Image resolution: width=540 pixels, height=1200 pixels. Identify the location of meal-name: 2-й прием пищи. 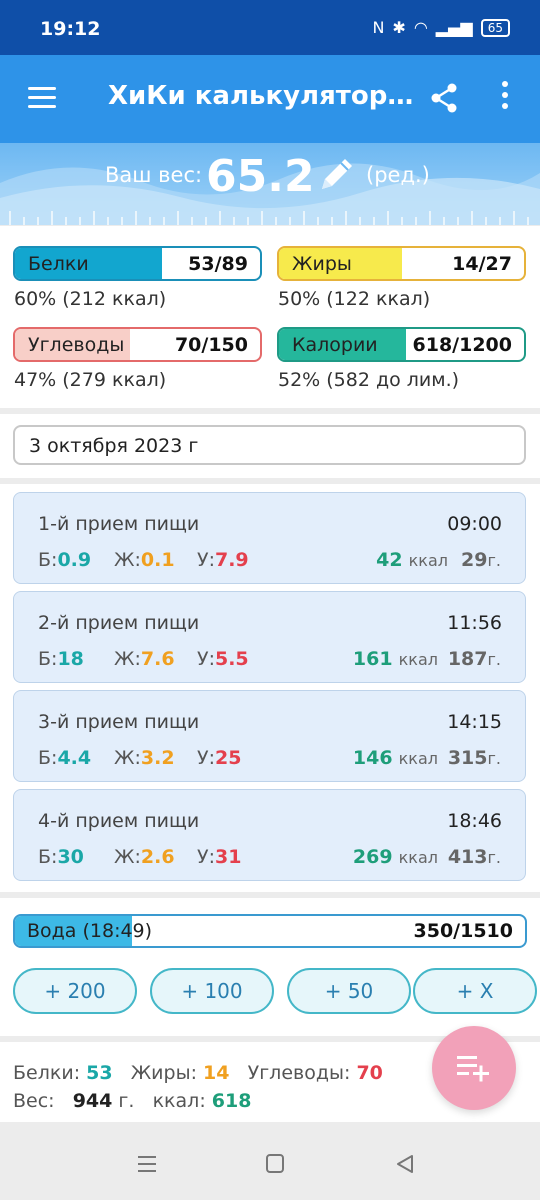
(119, 623).